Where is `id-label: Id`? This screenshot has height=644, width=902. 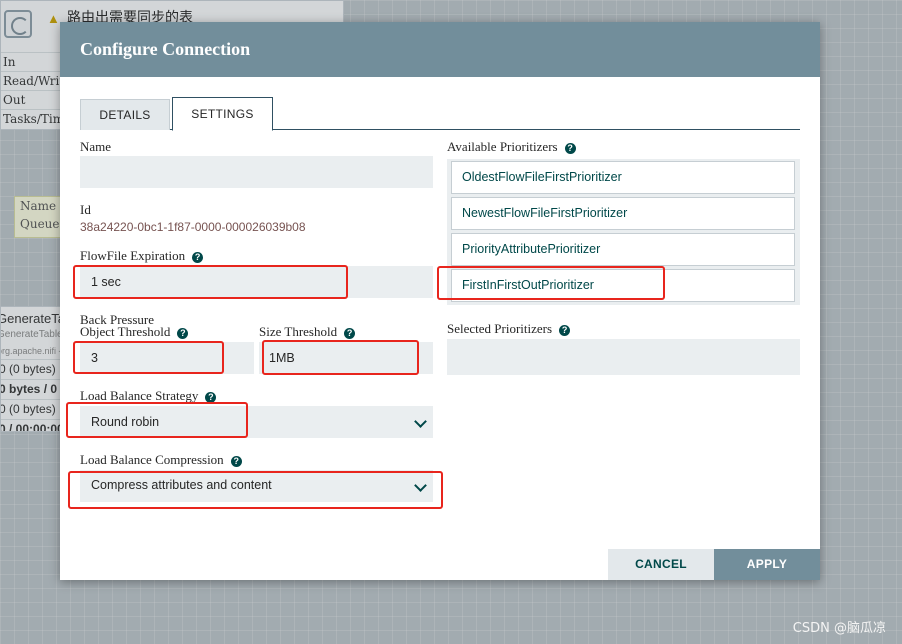
id-label: Id is located at coordinates (85, 209).